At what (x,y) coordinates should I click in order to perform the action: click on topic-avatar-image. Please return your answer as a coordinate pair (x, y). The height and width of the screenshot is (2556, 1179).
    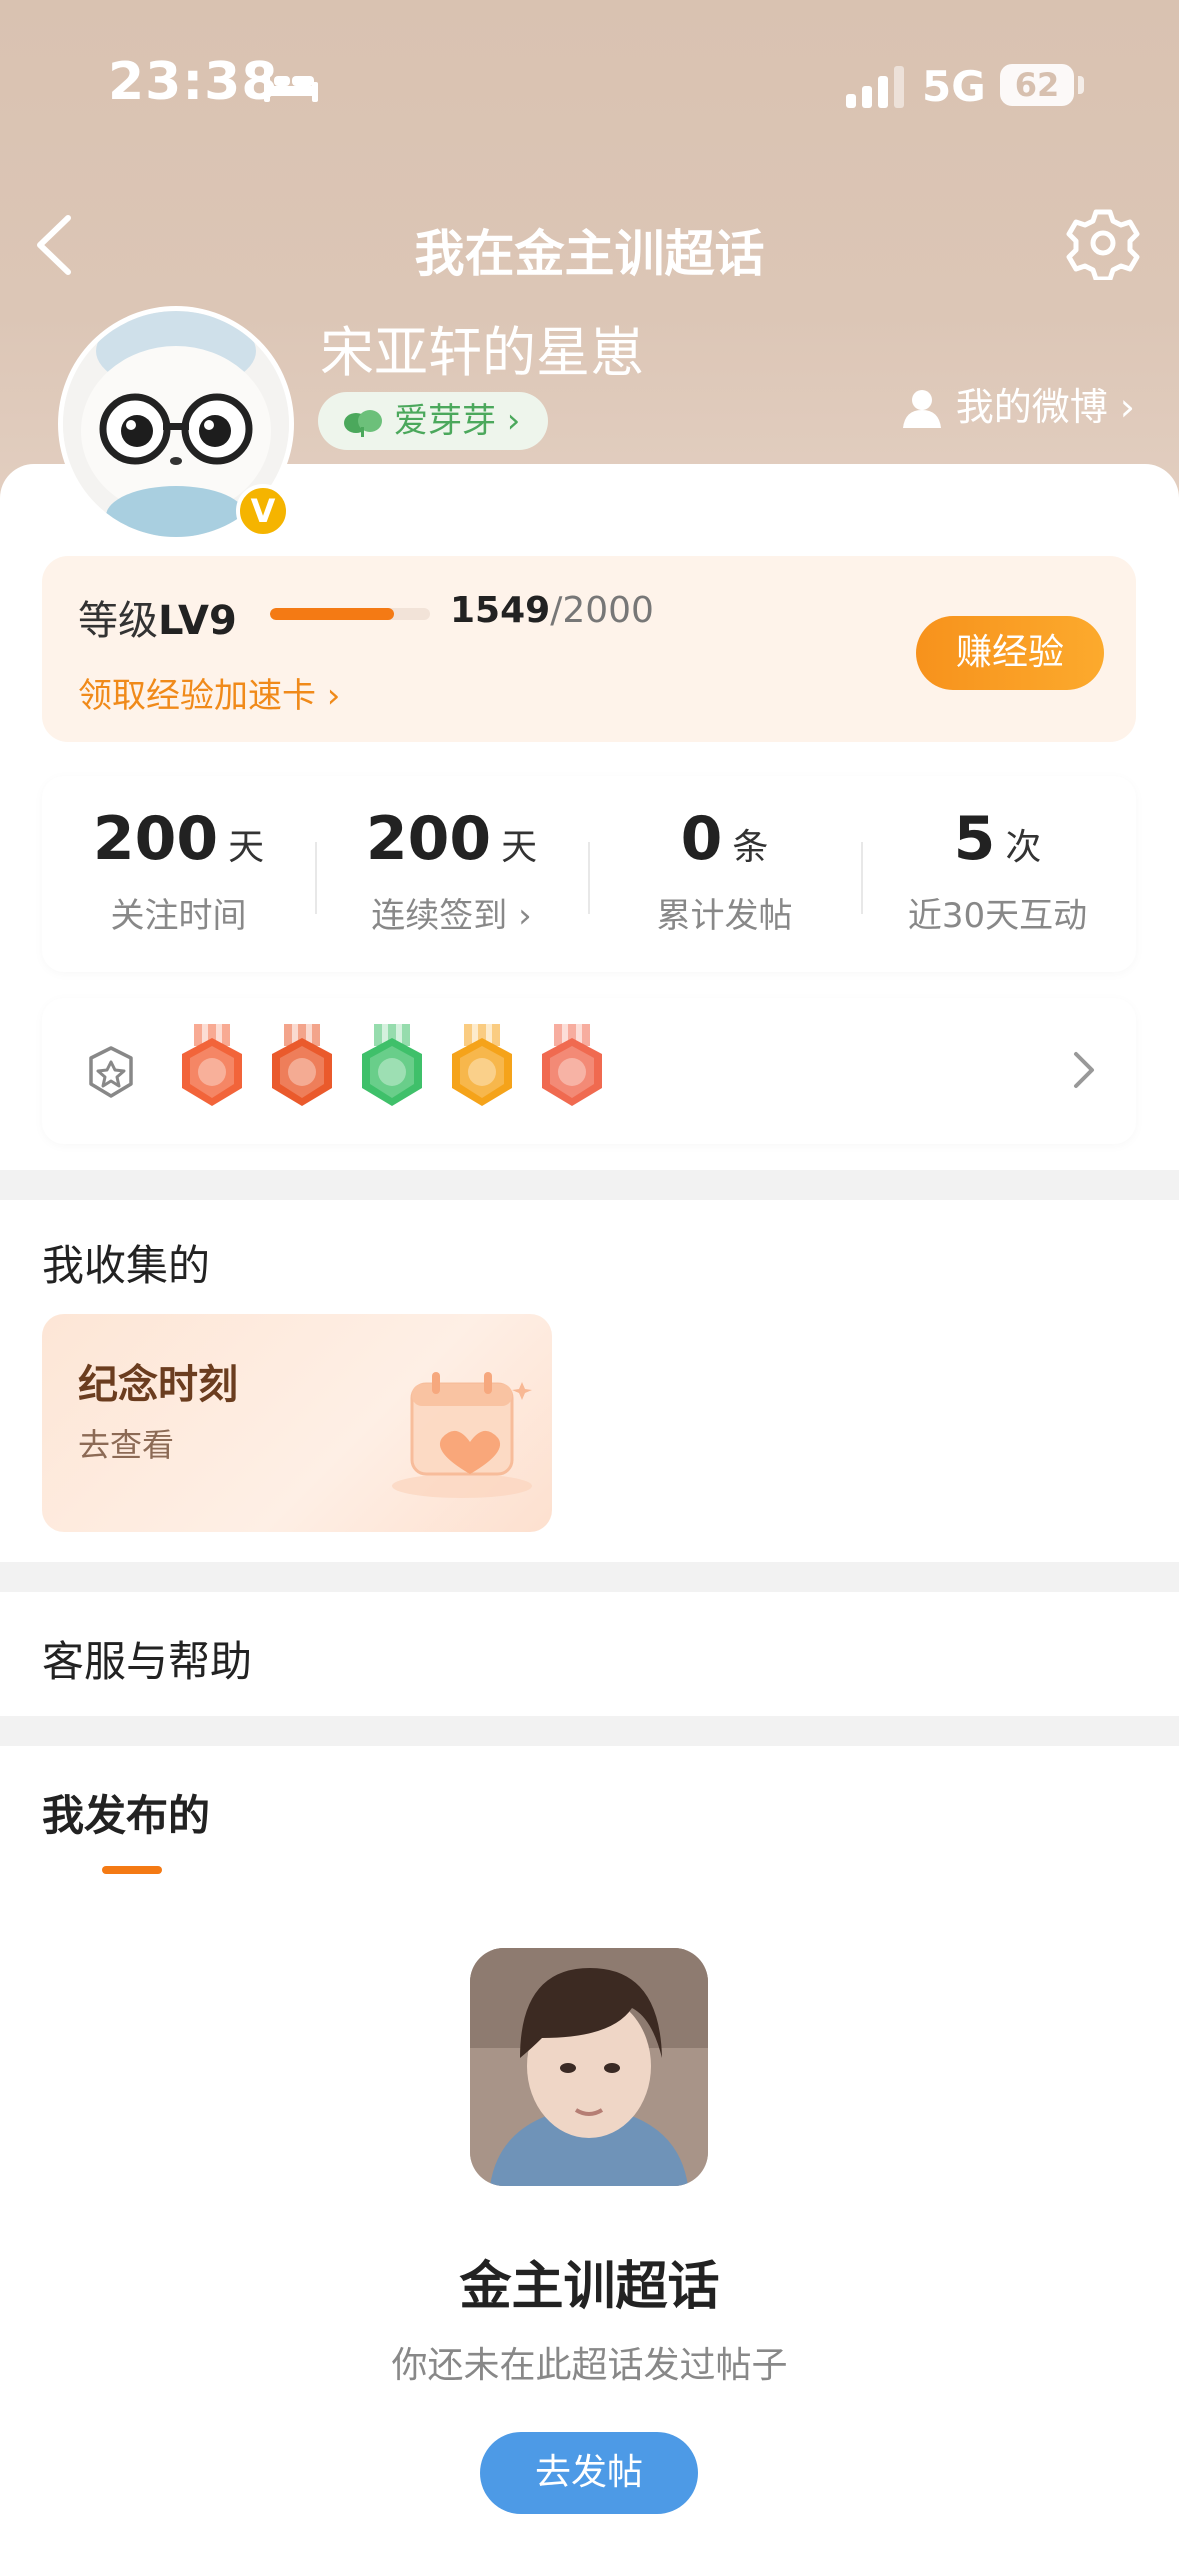
    Looking at the image, I should click on (589, 2067).